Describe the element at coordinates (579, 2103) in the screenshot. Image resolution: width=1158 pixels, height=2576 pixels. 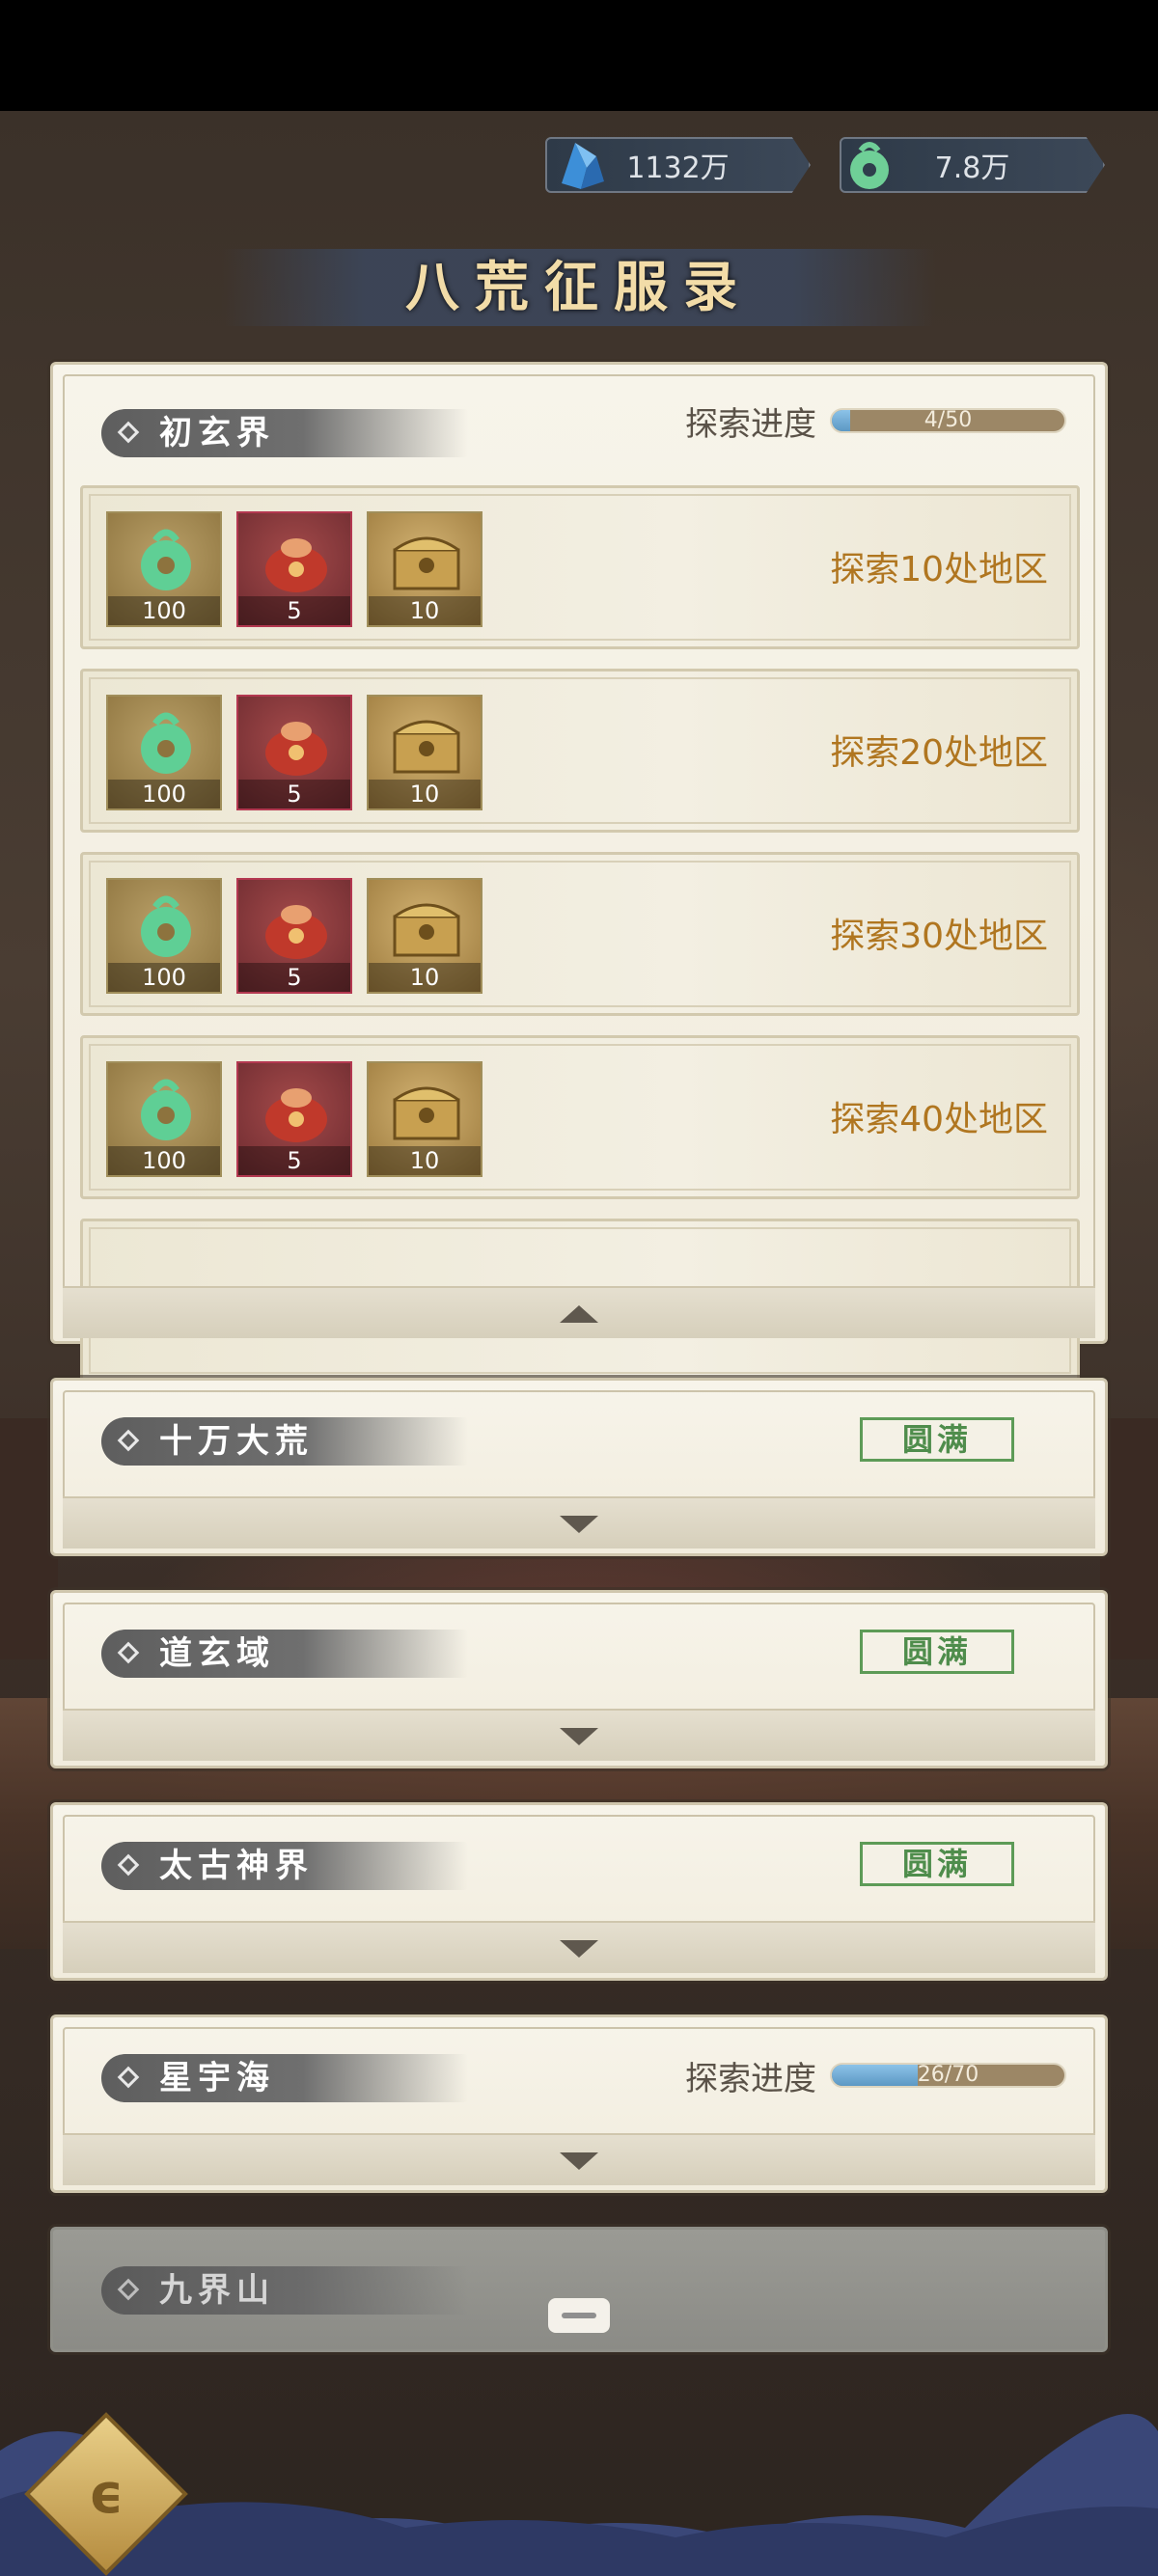
I see `realm-panel-xingyuhai: 星宇海 探索进度 26/70` at that location.